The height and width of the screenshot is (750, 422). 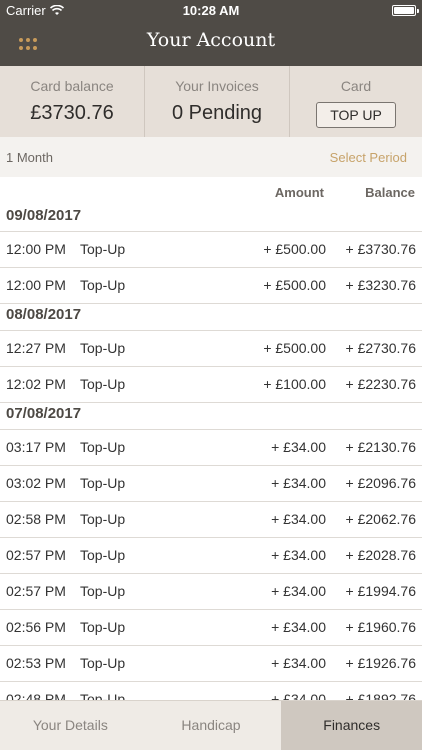 I want to click on transaction-row: 03:02 PM Top-Up + £34.00 + £2096.76, so click(x=211, y=484).